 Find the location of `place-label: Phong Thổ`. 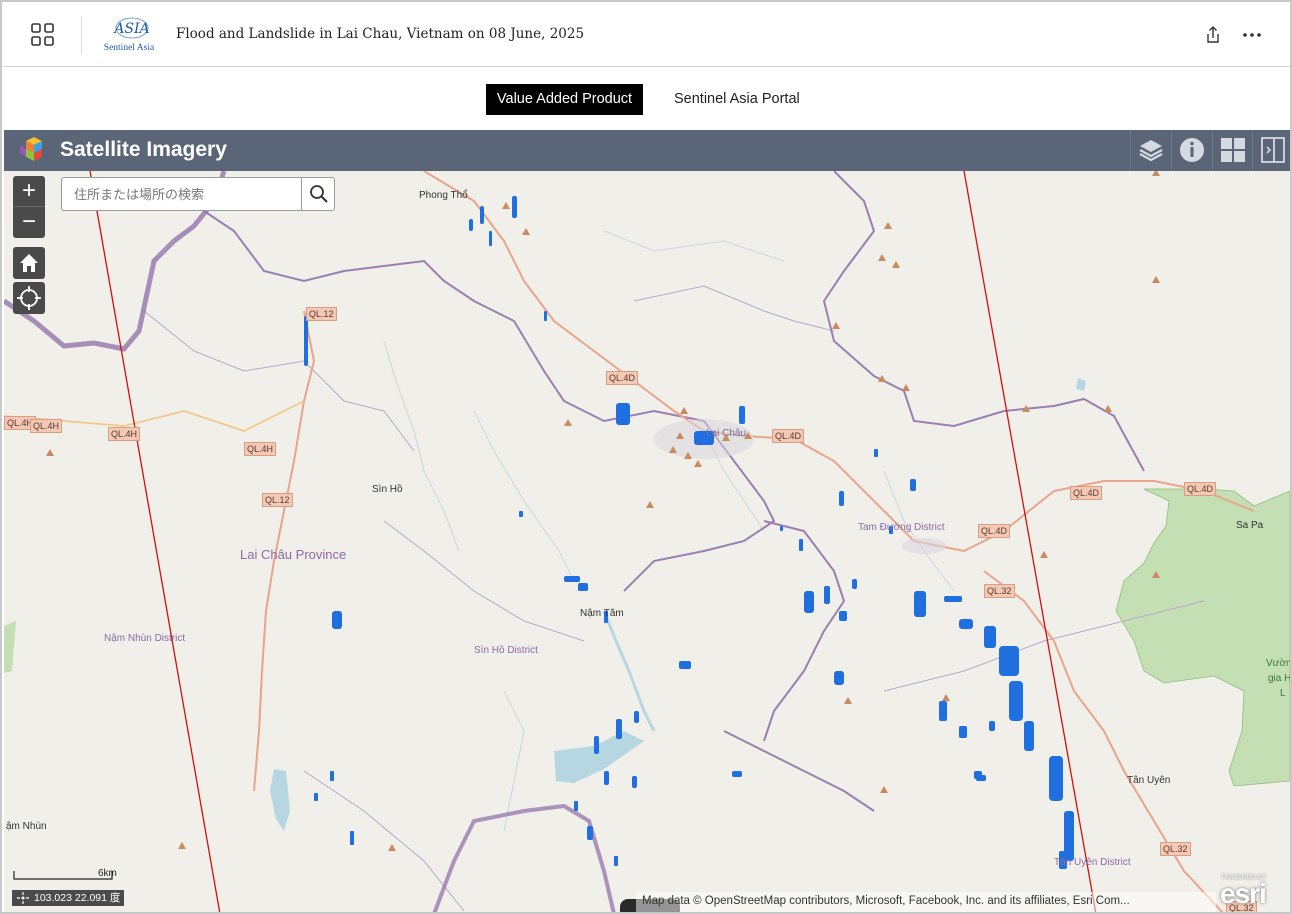

place-label: Phong Thổ is located at coordinates (443, 195).